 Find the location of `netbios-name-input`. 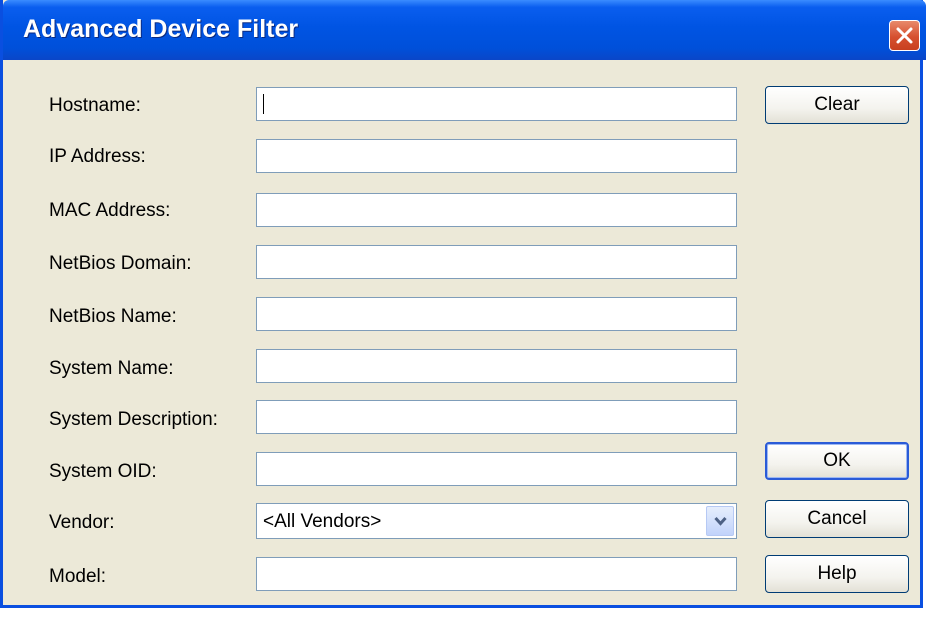

netbios-name-input is located at coordinates (496, 314).